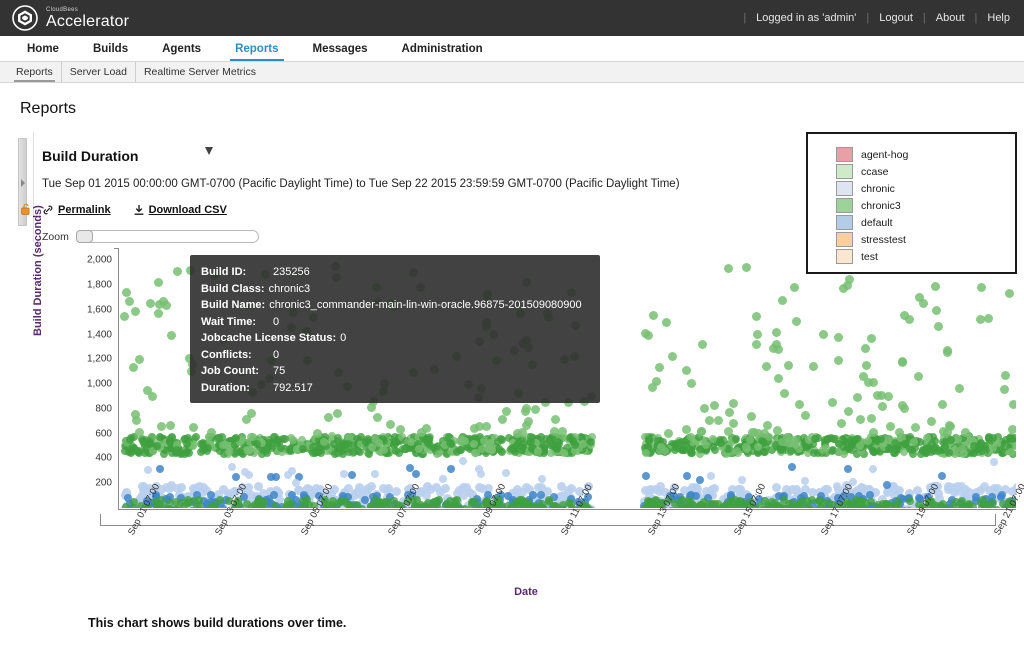 Image resolution: width=1024 pixels, height=651 pixels. Describe the element at coordinates (925, 256) in the screenshot. I see `legend-item: test` at that location.